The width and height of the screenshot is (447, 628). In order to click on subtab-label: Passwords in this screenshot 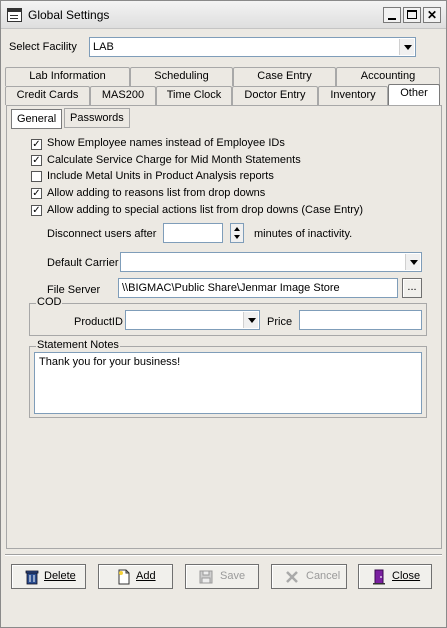, I will do `click(97, 118)`.